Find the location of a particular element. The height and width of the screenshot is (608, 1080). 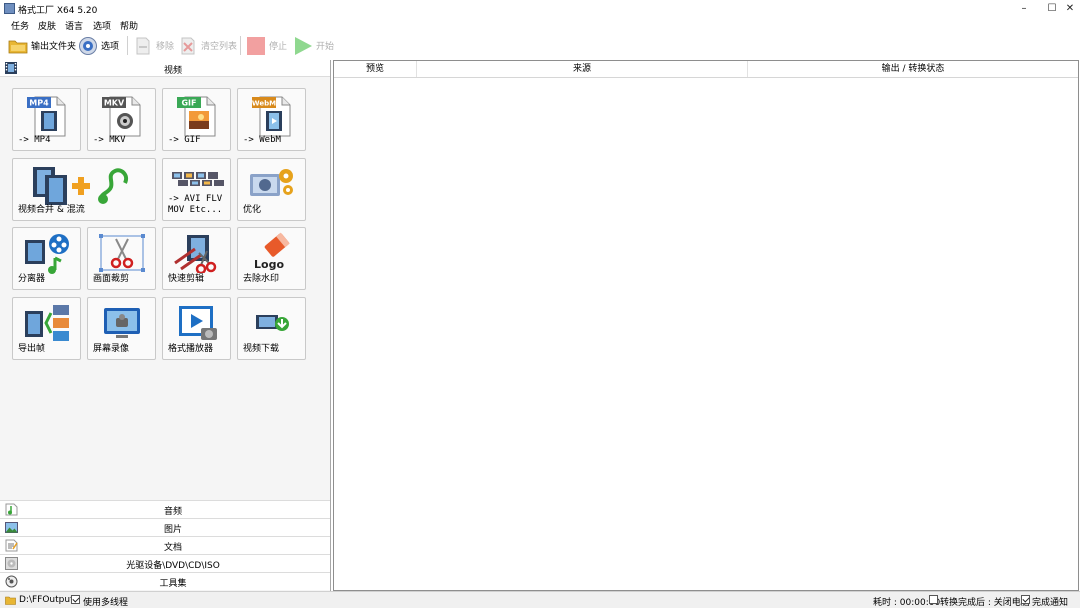

video-category-header: 视频 is located at coordinates (165, 68).